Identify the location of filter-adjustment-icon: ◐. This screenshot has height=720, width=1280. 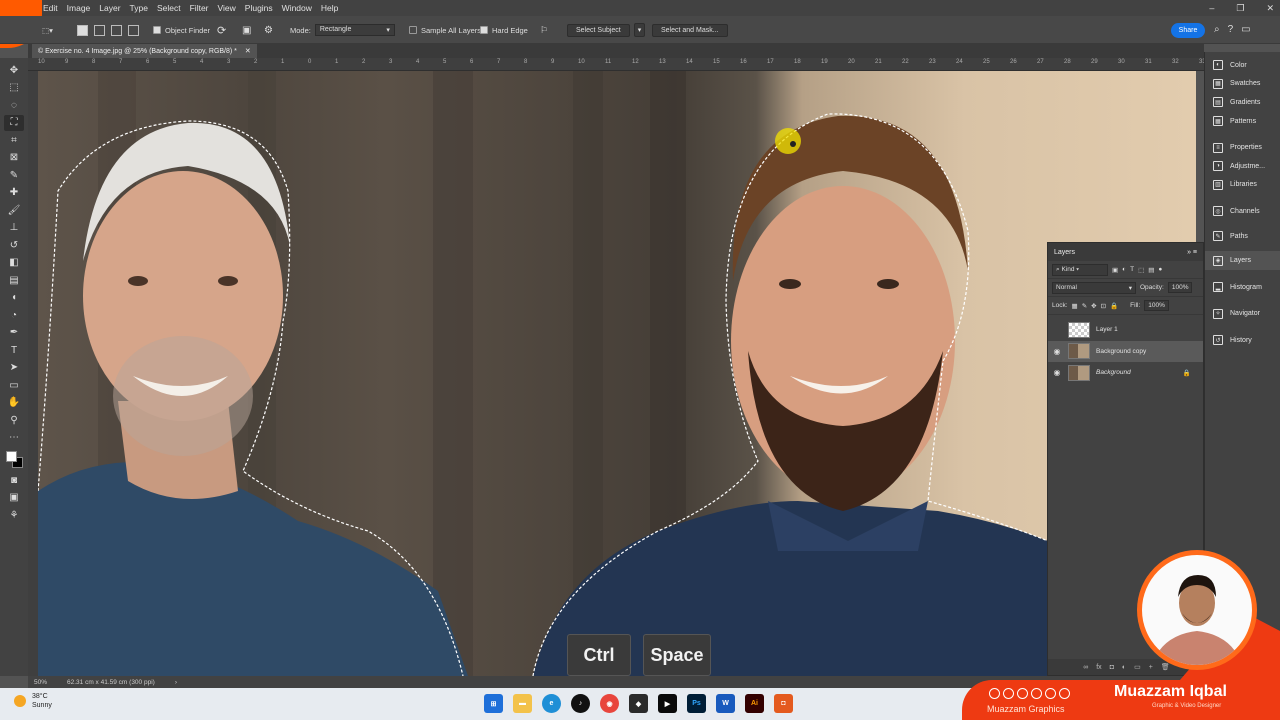
(1124, 269).